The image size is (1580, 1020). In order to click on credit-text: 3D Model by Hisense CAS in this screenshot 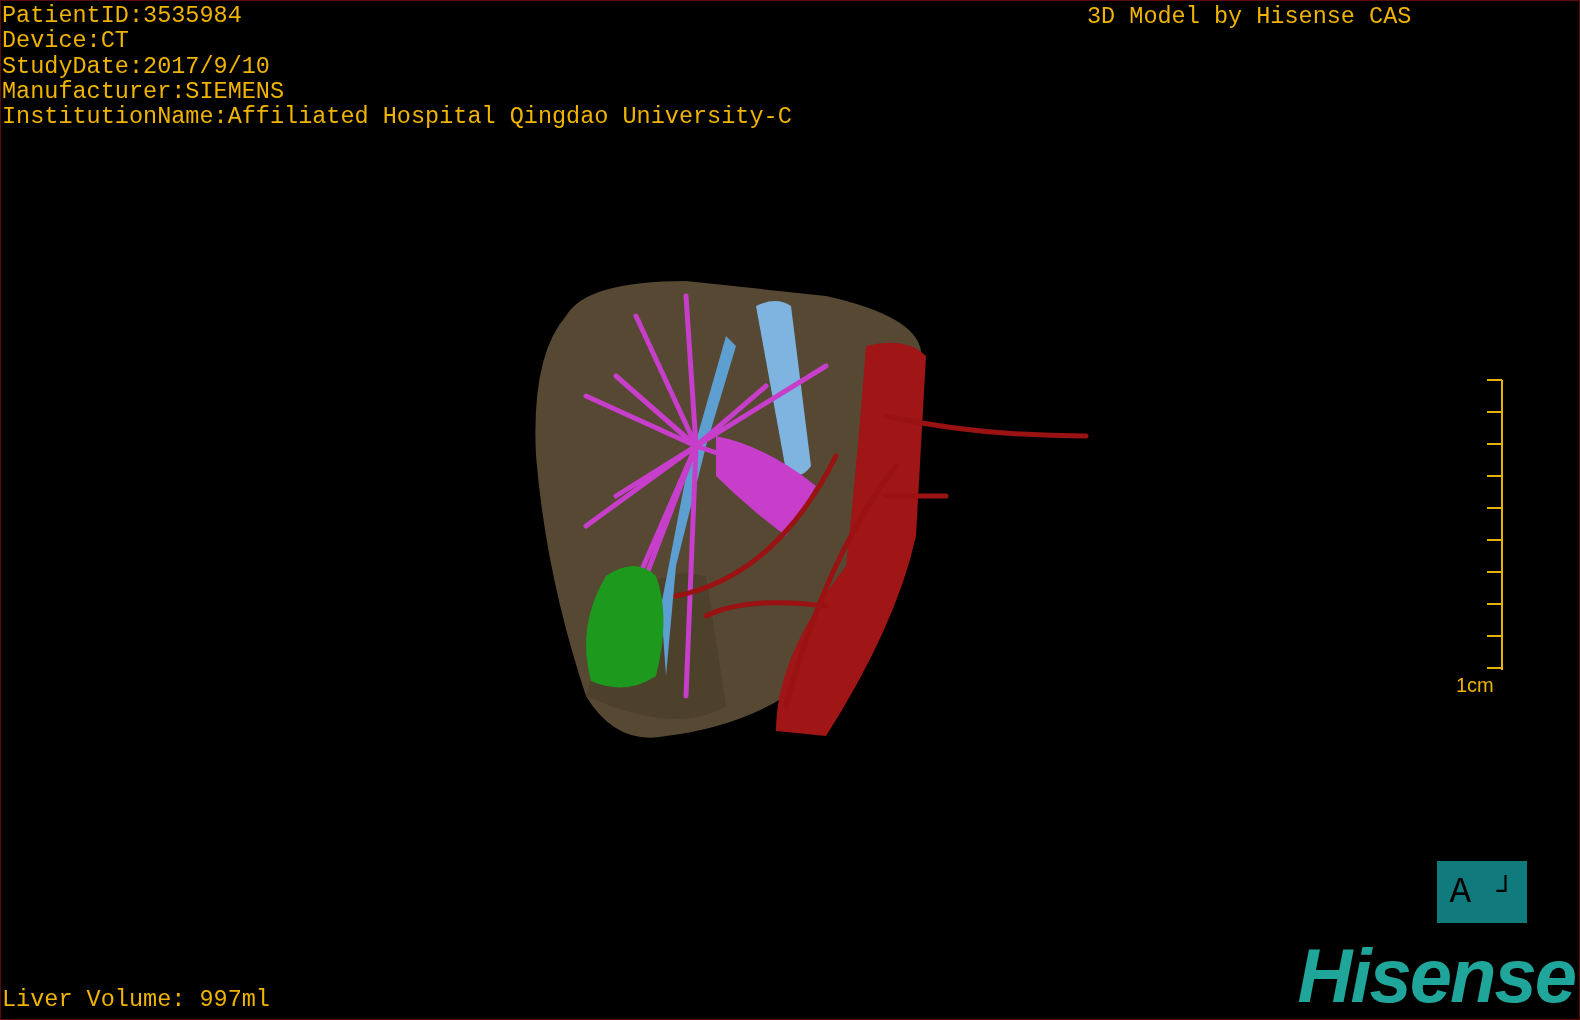, I will do `click(1249, 16)`.